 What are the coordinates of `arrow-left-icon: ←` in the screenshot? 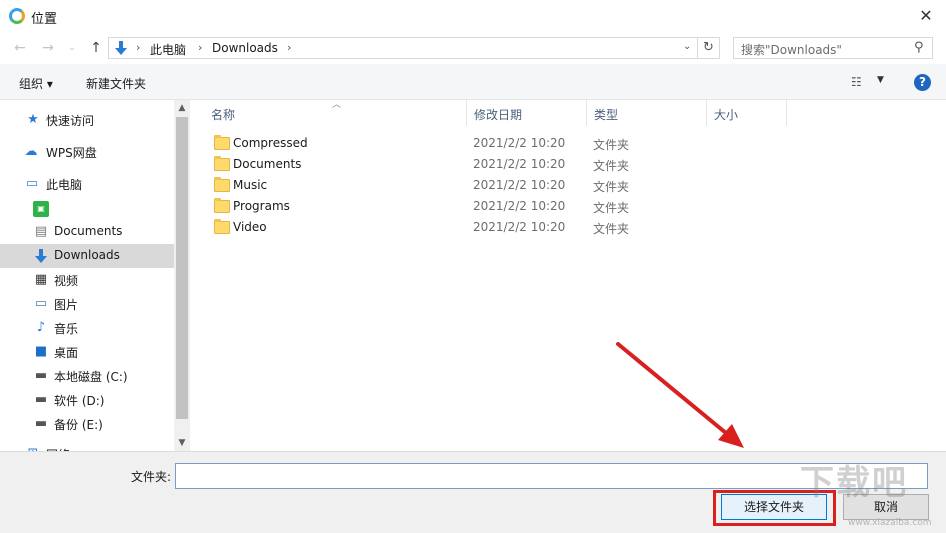 It's located at (20, 48).